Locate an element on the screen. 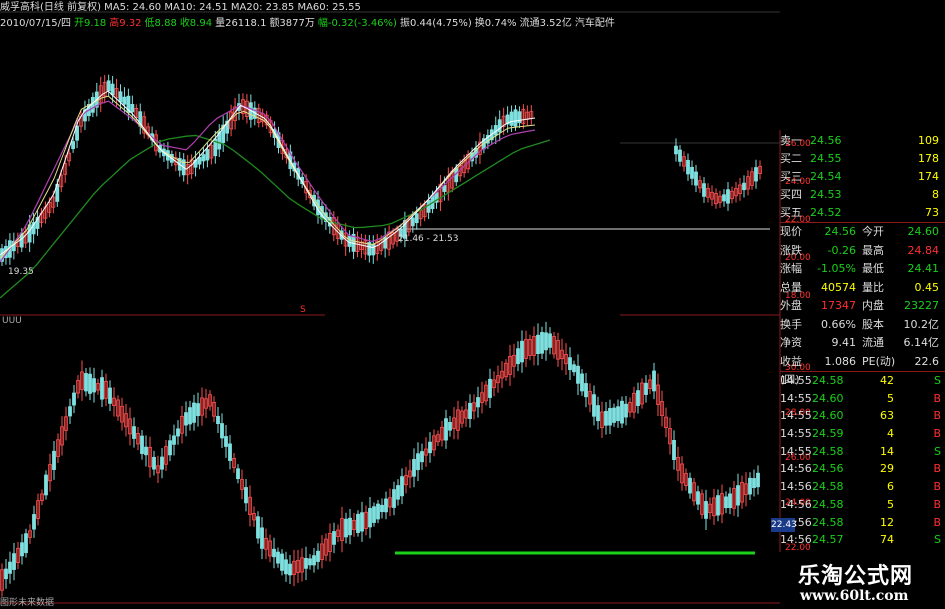  tick-price: 24.59 is located at coordinates (828, 434).